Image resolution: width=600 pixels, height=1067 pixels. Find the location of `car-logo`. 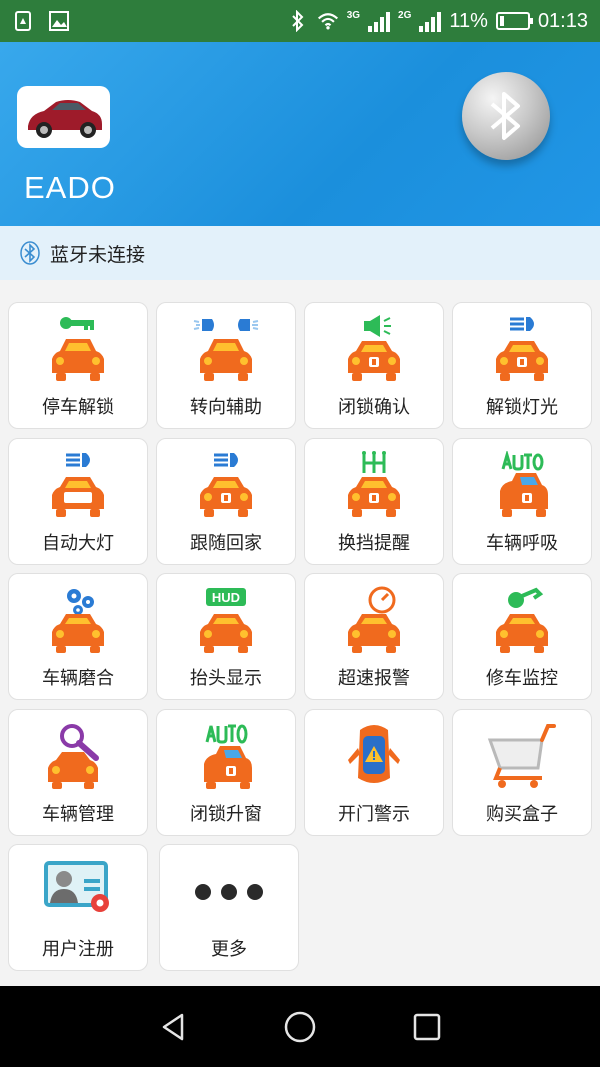

car-logo is located at coordinates (63, 117).